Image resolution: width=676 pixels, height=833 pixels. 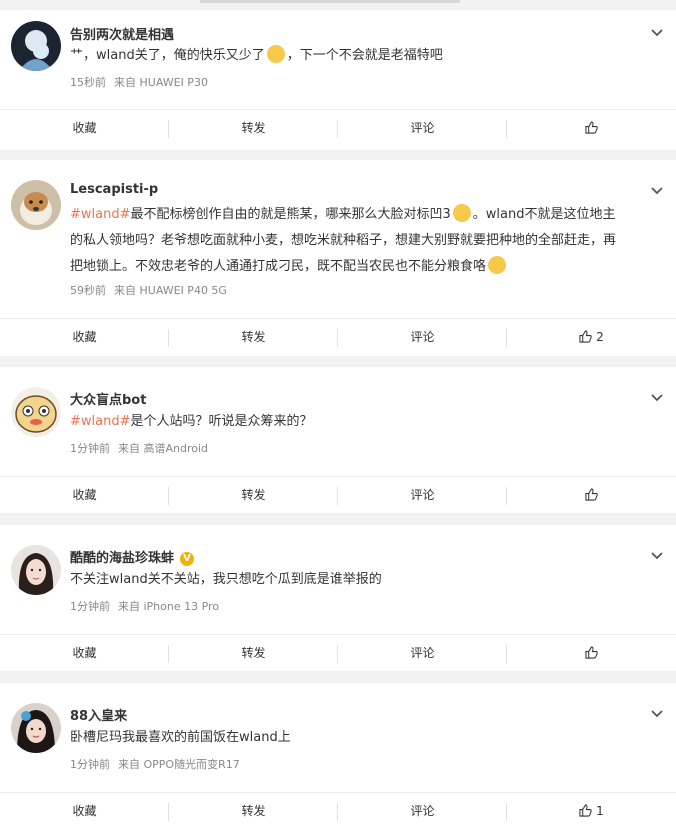 I want to click on comment-line: 把地锁上。不效忠老爷的人通通打成刁民，既不配当农民也不能分粮食咯, so click(x=370, y=267).